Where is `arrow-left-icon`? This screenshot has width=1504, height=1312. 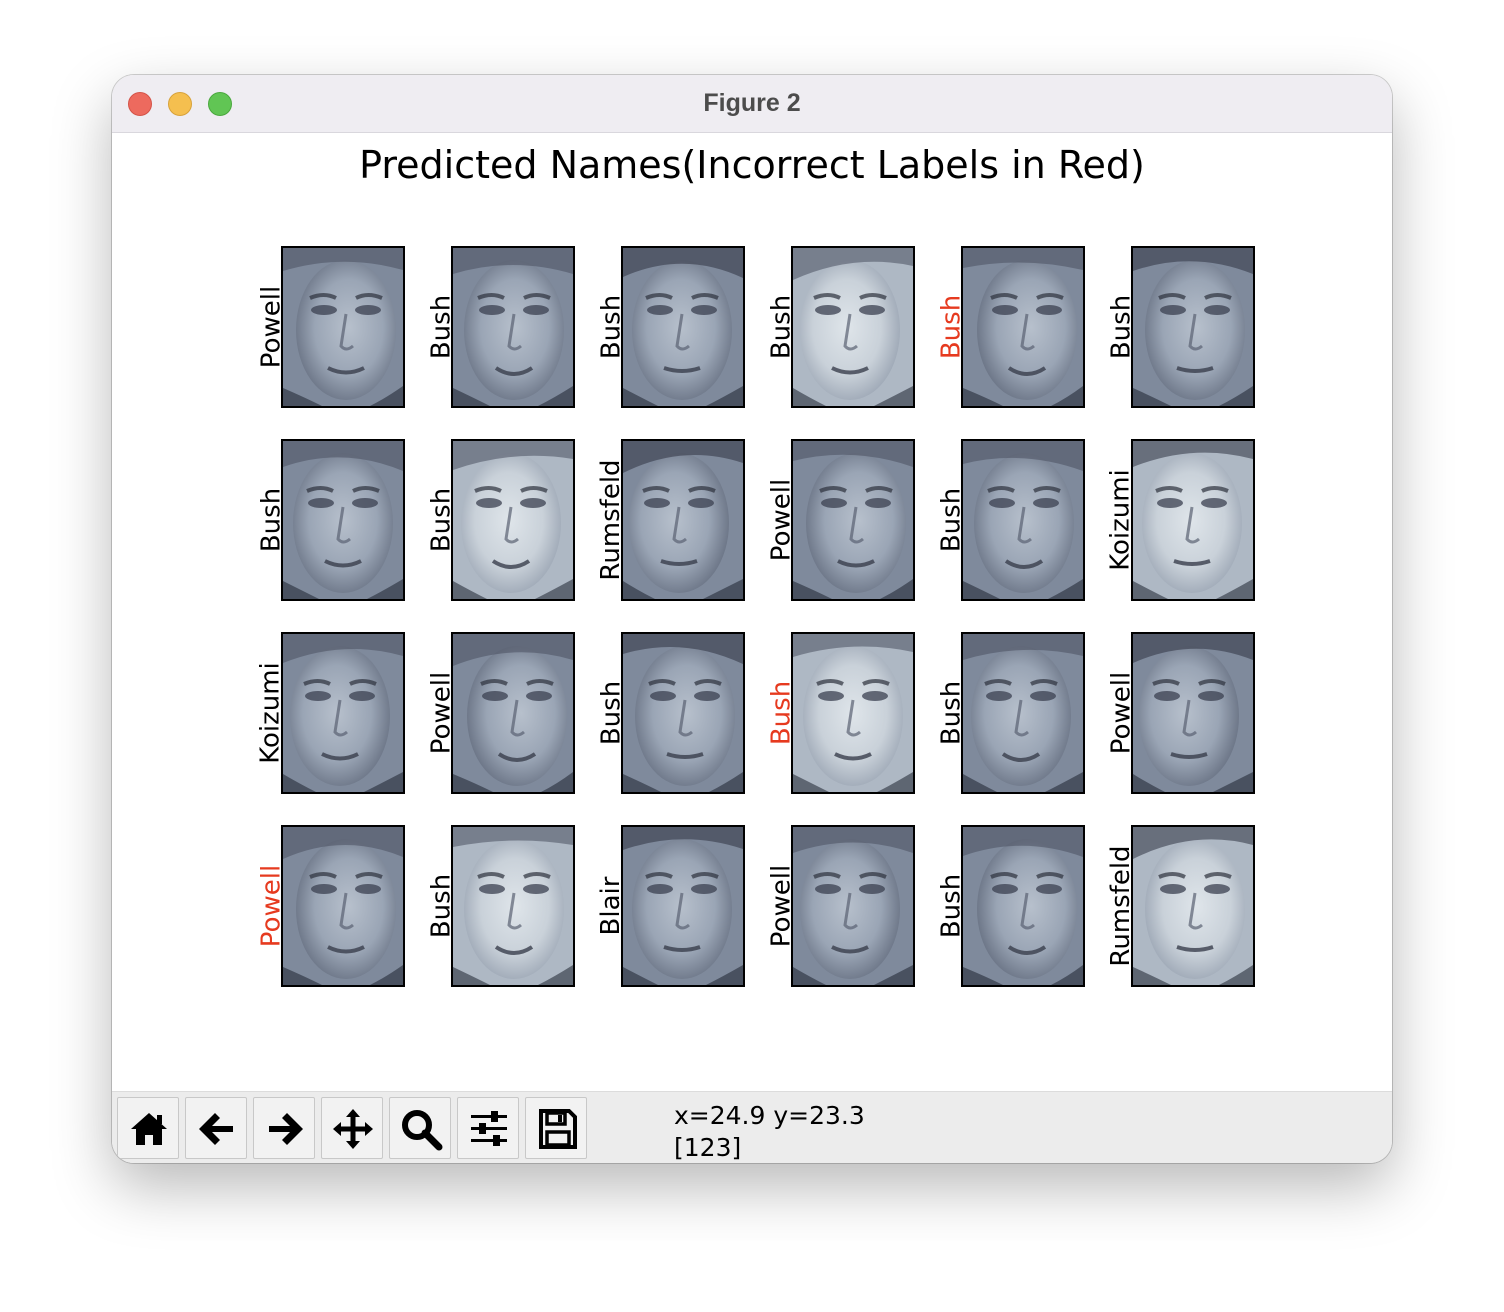 arrow-left-icon is located at coordinates (216, 1129).